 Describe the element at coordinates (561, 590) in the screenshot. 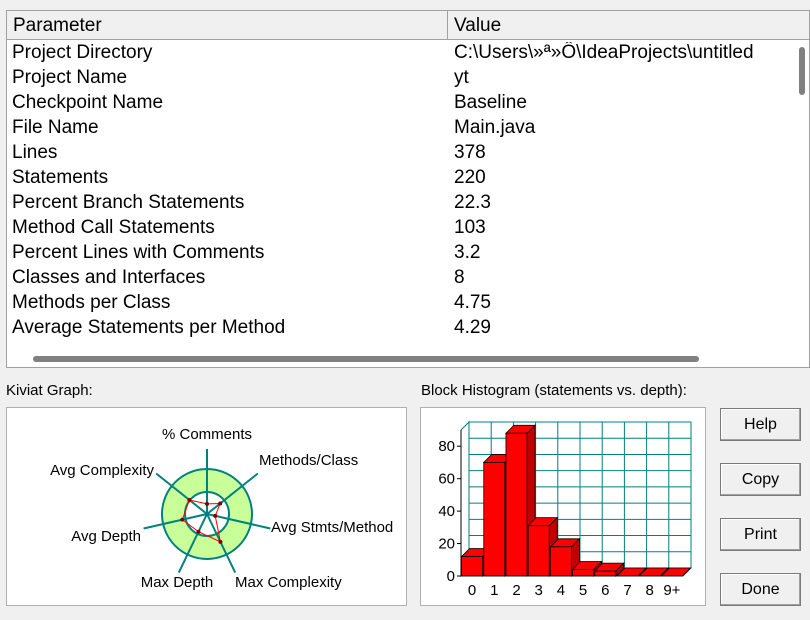

I see `x-tick-label: 4` at that location.